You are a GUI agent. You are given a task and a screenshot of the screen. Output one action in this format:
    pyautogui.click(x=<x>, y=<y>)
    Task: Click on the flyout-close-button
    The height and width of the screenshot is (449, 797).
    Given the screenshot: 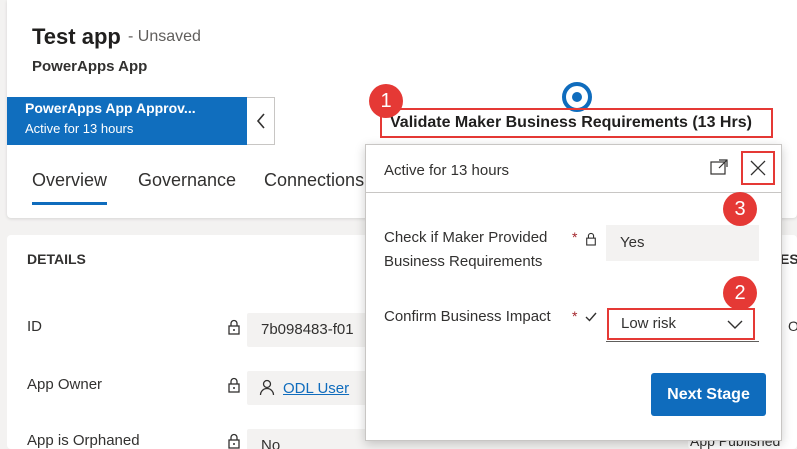 What is the action you would take?
    pyautogui.click(x=758, y=168)
    